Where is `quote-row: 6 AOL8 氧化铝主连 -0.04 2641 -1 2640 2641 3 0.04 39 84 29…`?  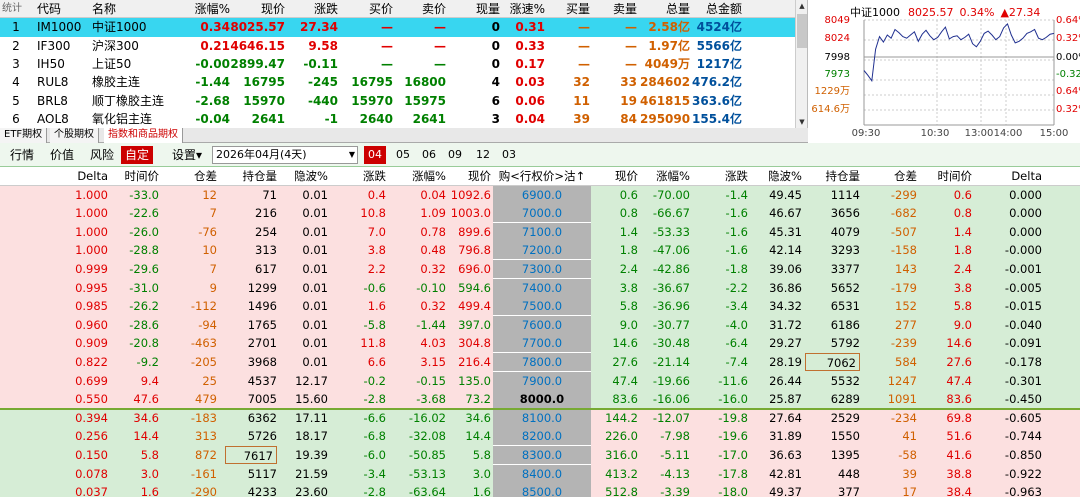 quote-row: 6 AOL8 氧化铝主连 -0.04 2641 -1 2640 2641 3 0.04 39 84 29… is located at coordinates (397, 119).